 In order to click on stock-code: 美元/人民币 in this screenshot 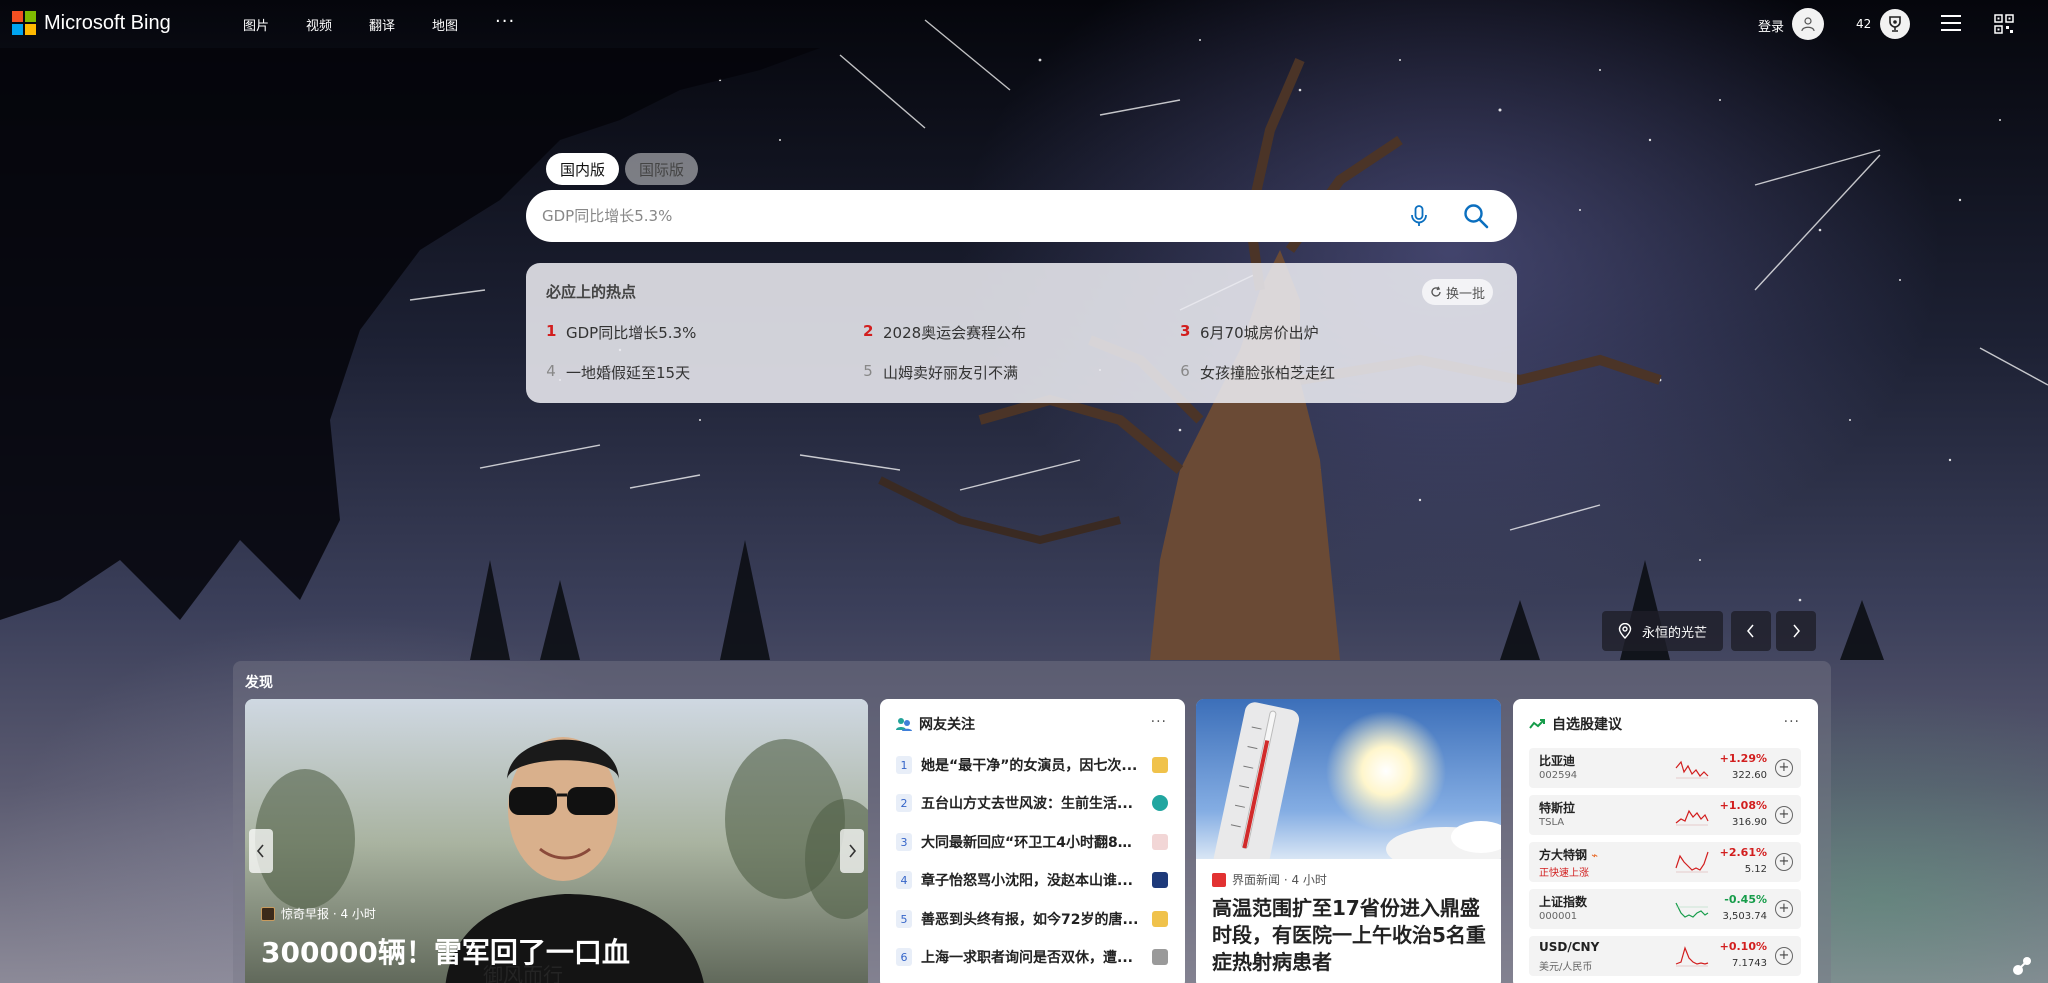, I will do `click(1566, 967)`.